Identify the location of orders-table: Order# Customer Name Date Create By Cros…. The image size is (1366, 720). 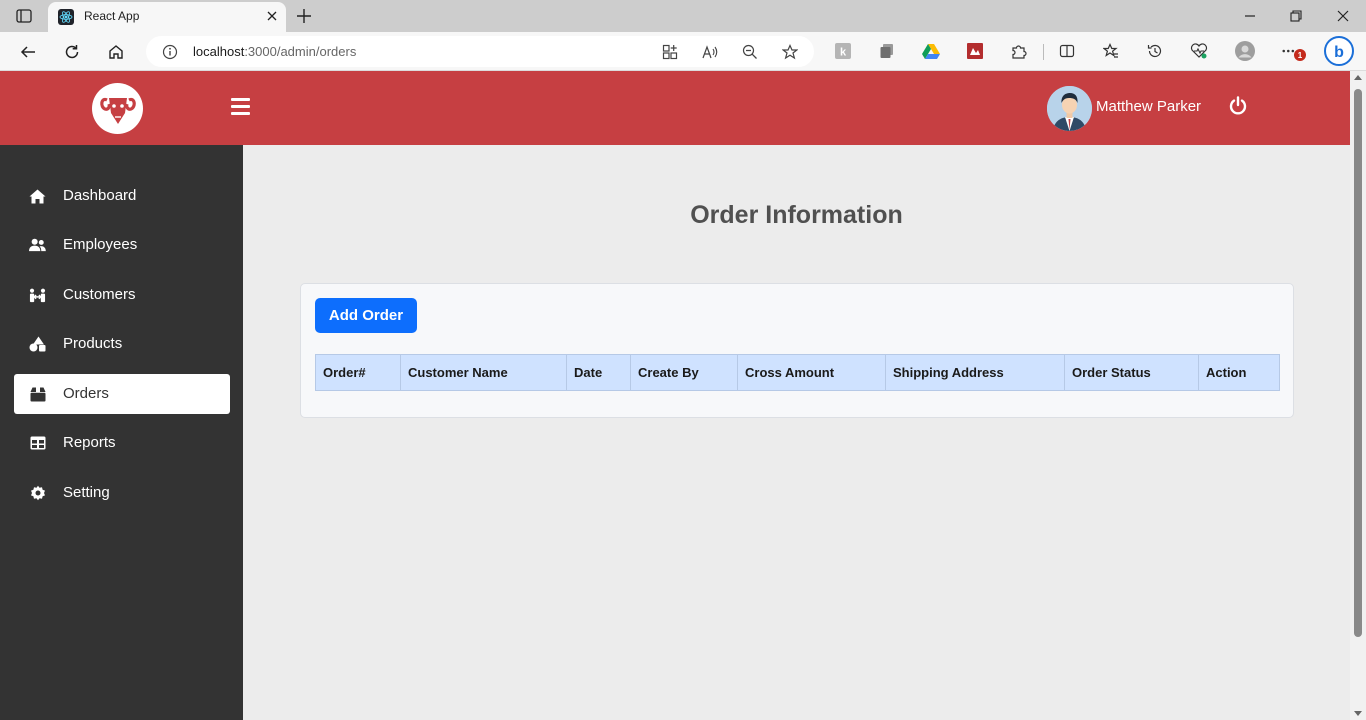
(797, 372).